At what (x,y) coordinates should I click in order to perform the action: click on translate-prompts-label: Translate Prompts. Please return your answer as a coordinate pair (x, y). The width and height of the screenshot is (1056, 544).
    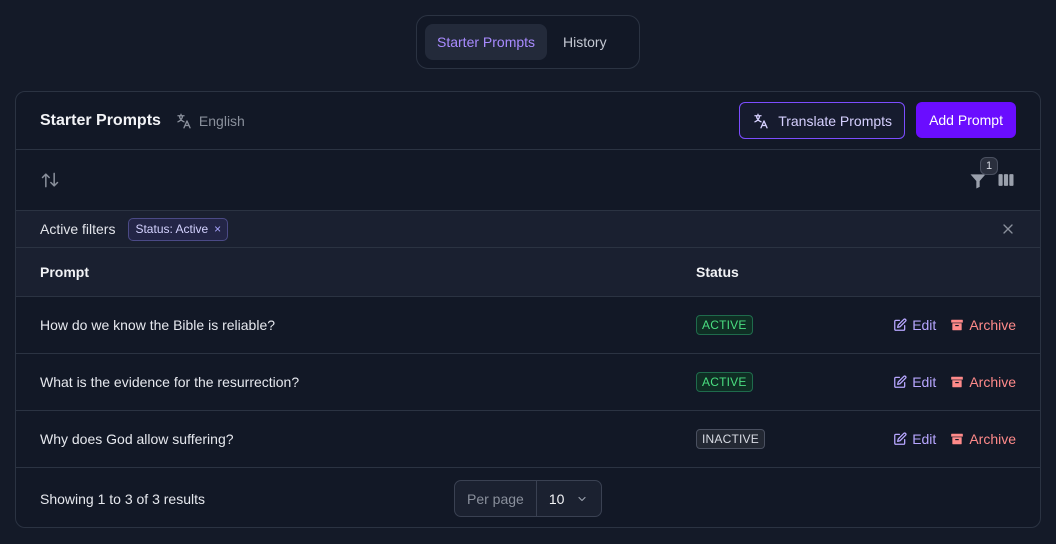
    Looking at the image, I should click on (835, 120).